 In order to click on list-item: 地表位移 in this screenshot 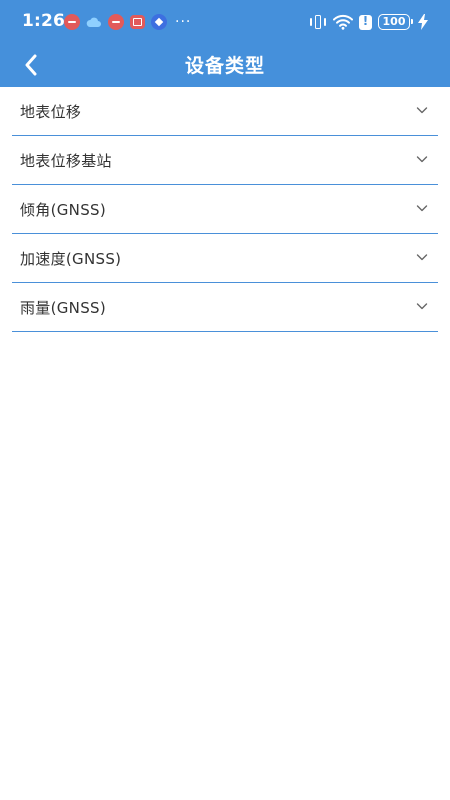, I will do `click(225, 111)`.